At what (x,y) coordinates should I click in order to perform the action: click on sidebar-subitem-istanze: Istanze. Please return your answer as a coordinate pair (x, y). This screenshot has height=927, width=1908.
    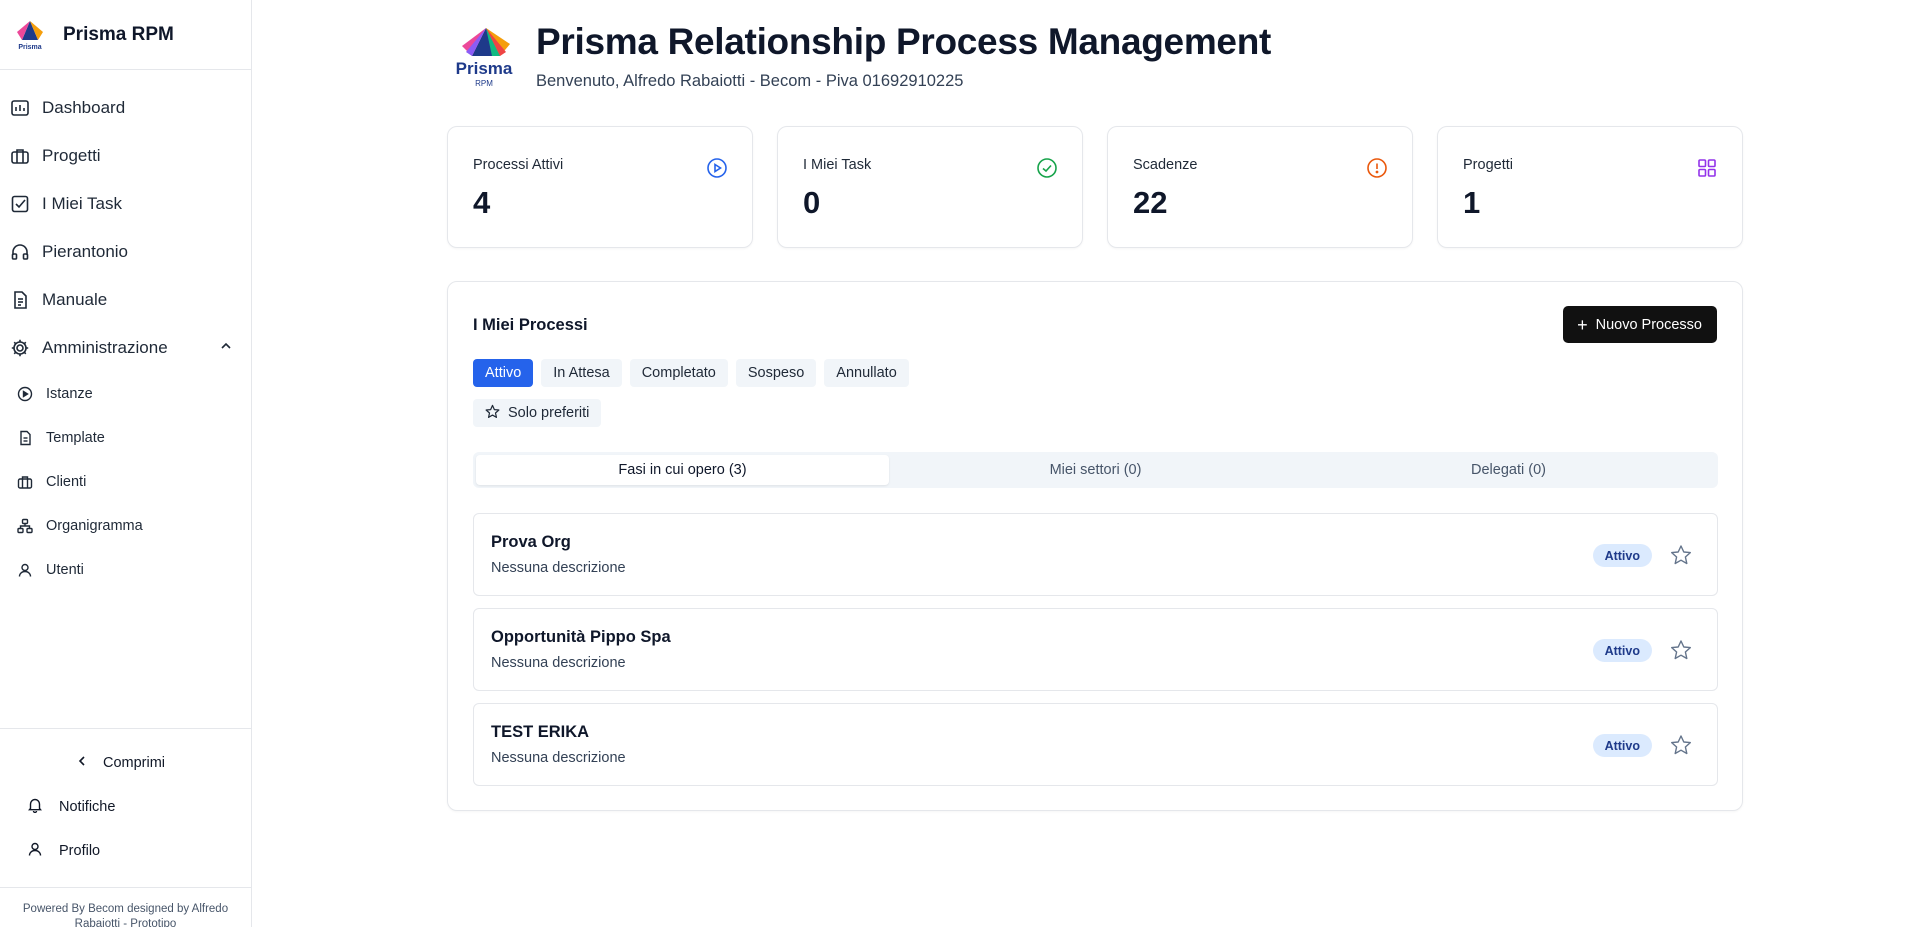
    Looking at the image, I should click on (125, 394).